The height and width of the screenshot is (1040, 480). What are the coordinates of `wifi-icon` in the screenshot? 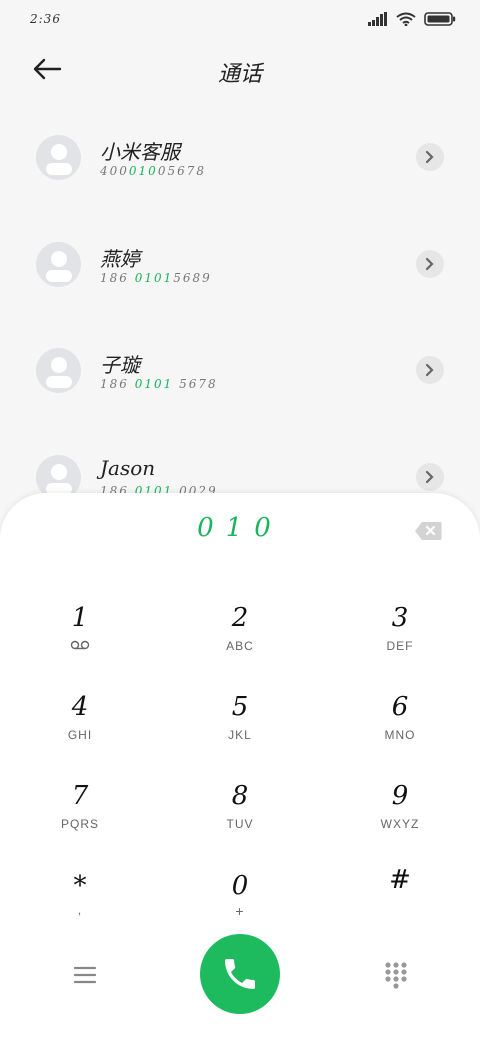 It's located at (406, 19).